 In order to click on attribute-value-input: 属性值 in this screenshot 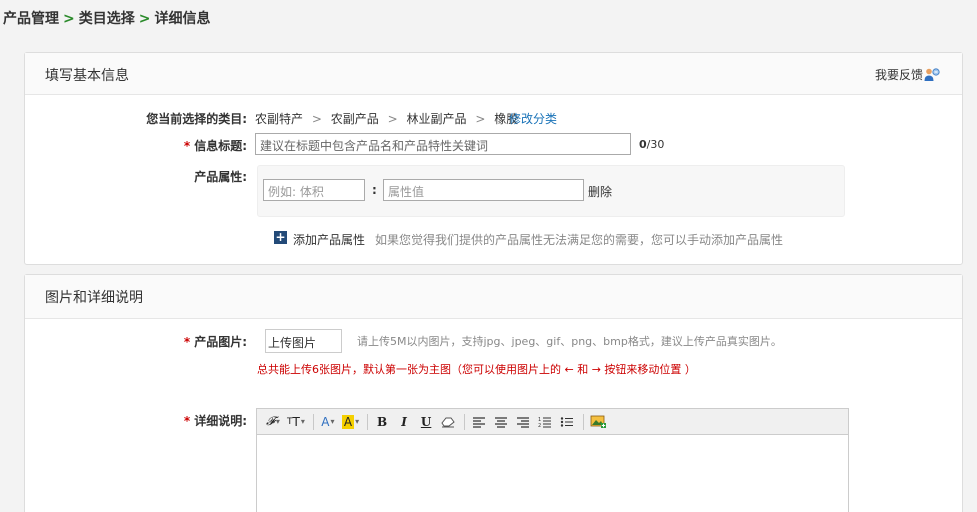, I will do `click(483, 190)`.